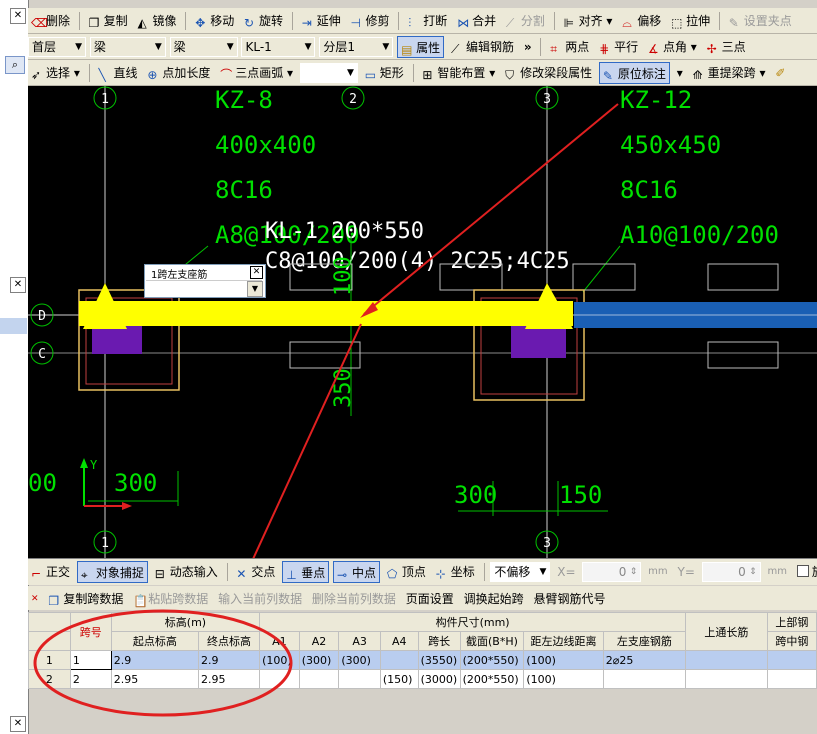 The width and height of the screenshot is (817, 734). I want to click on extend-icon: ⇥, so click(306, 23).